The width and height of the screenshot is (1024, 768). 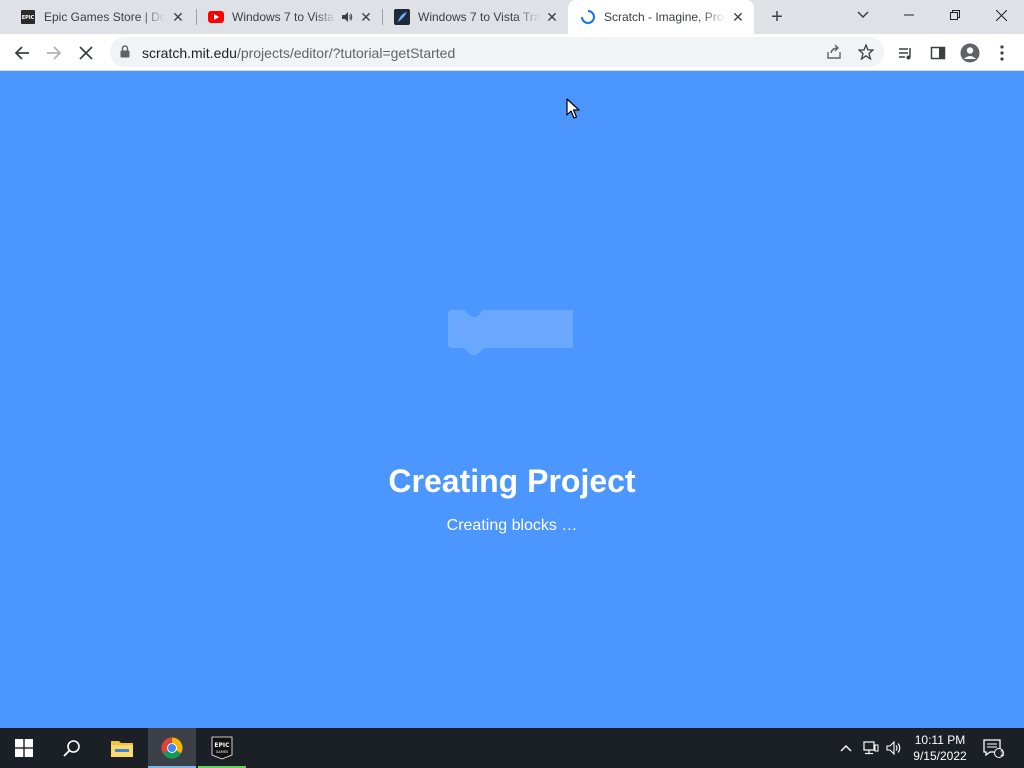 I want to click on scratch-block-icon, so click(x=510, y=332).